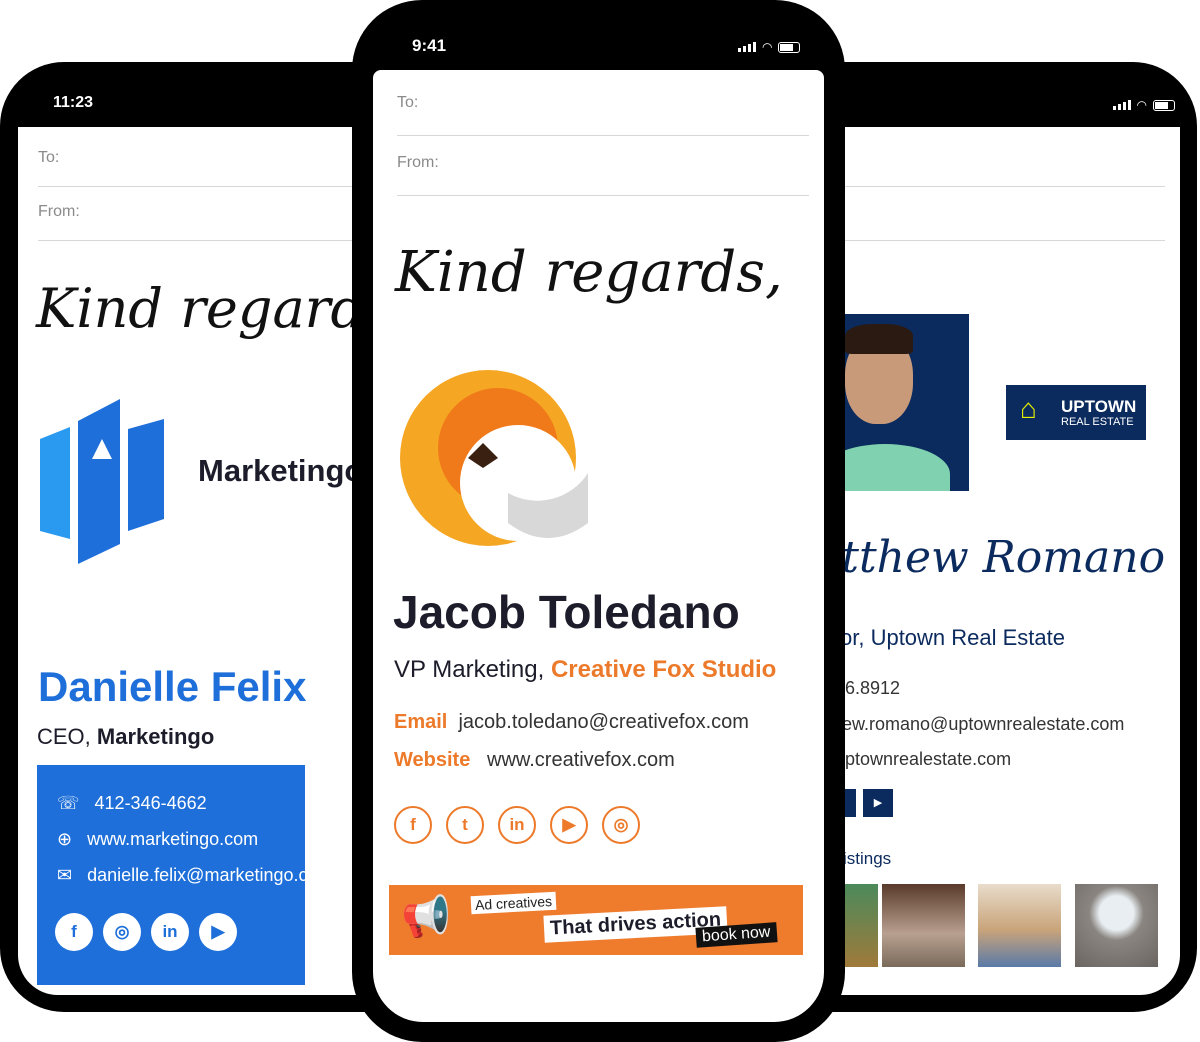 The image size is (1200, 1042). Describe the element at coordinates (172, 686) in the screenshot. I see `person-name: Danielle Felix` at that location.